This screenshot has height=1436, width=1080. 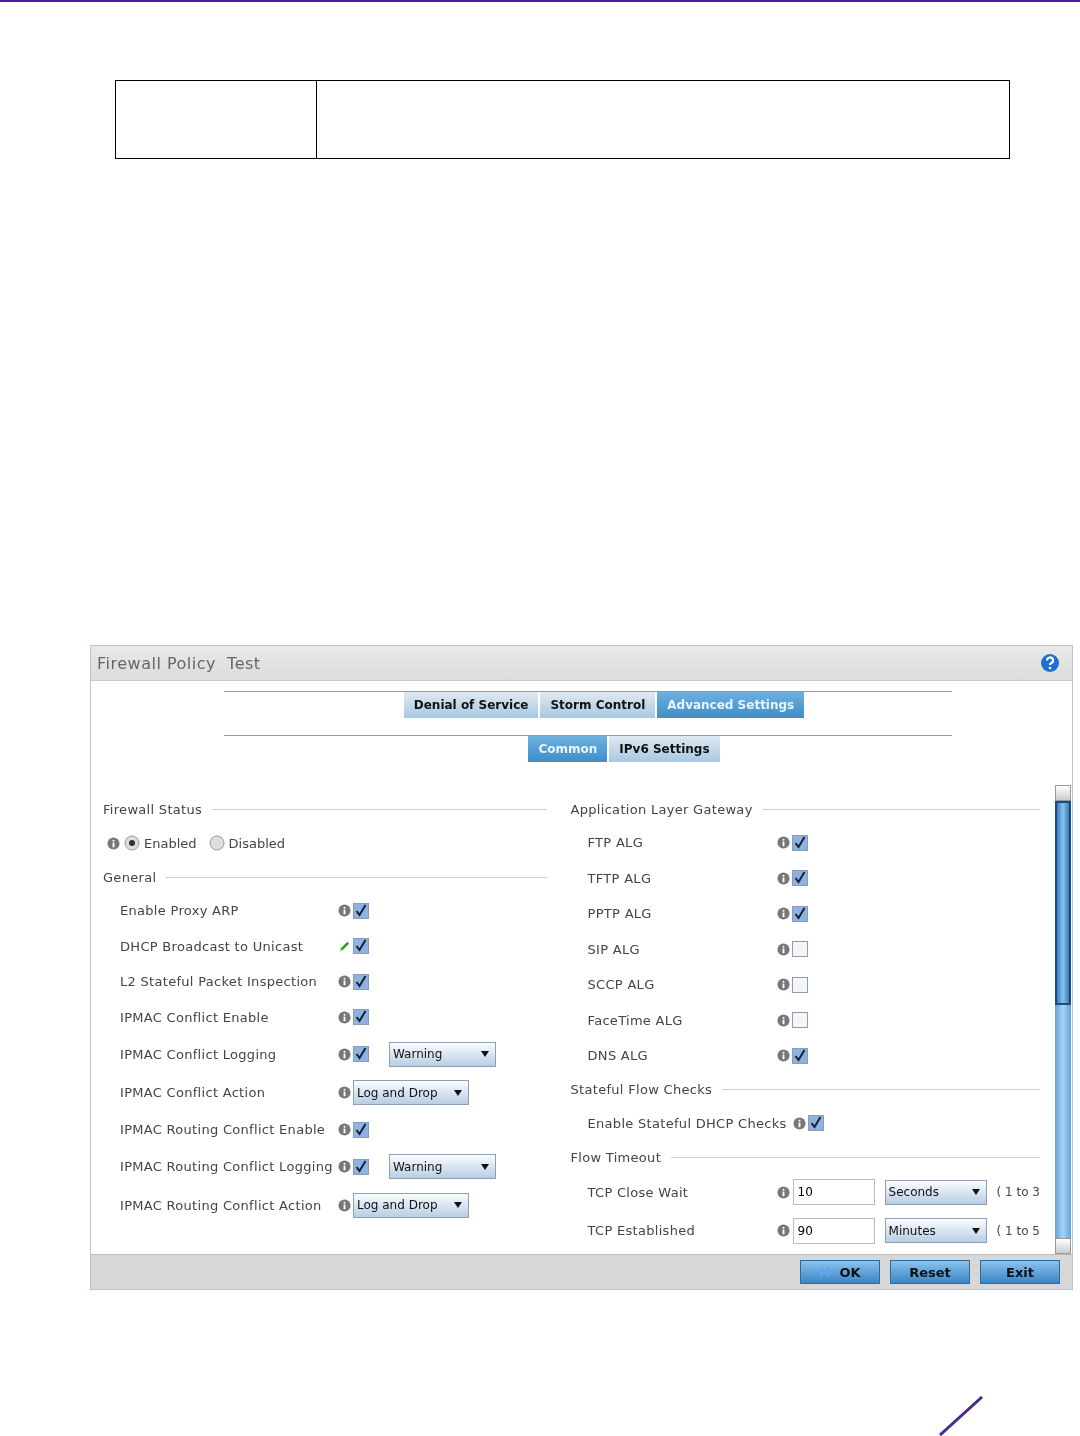 I want to click on setting-label: Enable Proxy ARP, so click(x=179, y=911).